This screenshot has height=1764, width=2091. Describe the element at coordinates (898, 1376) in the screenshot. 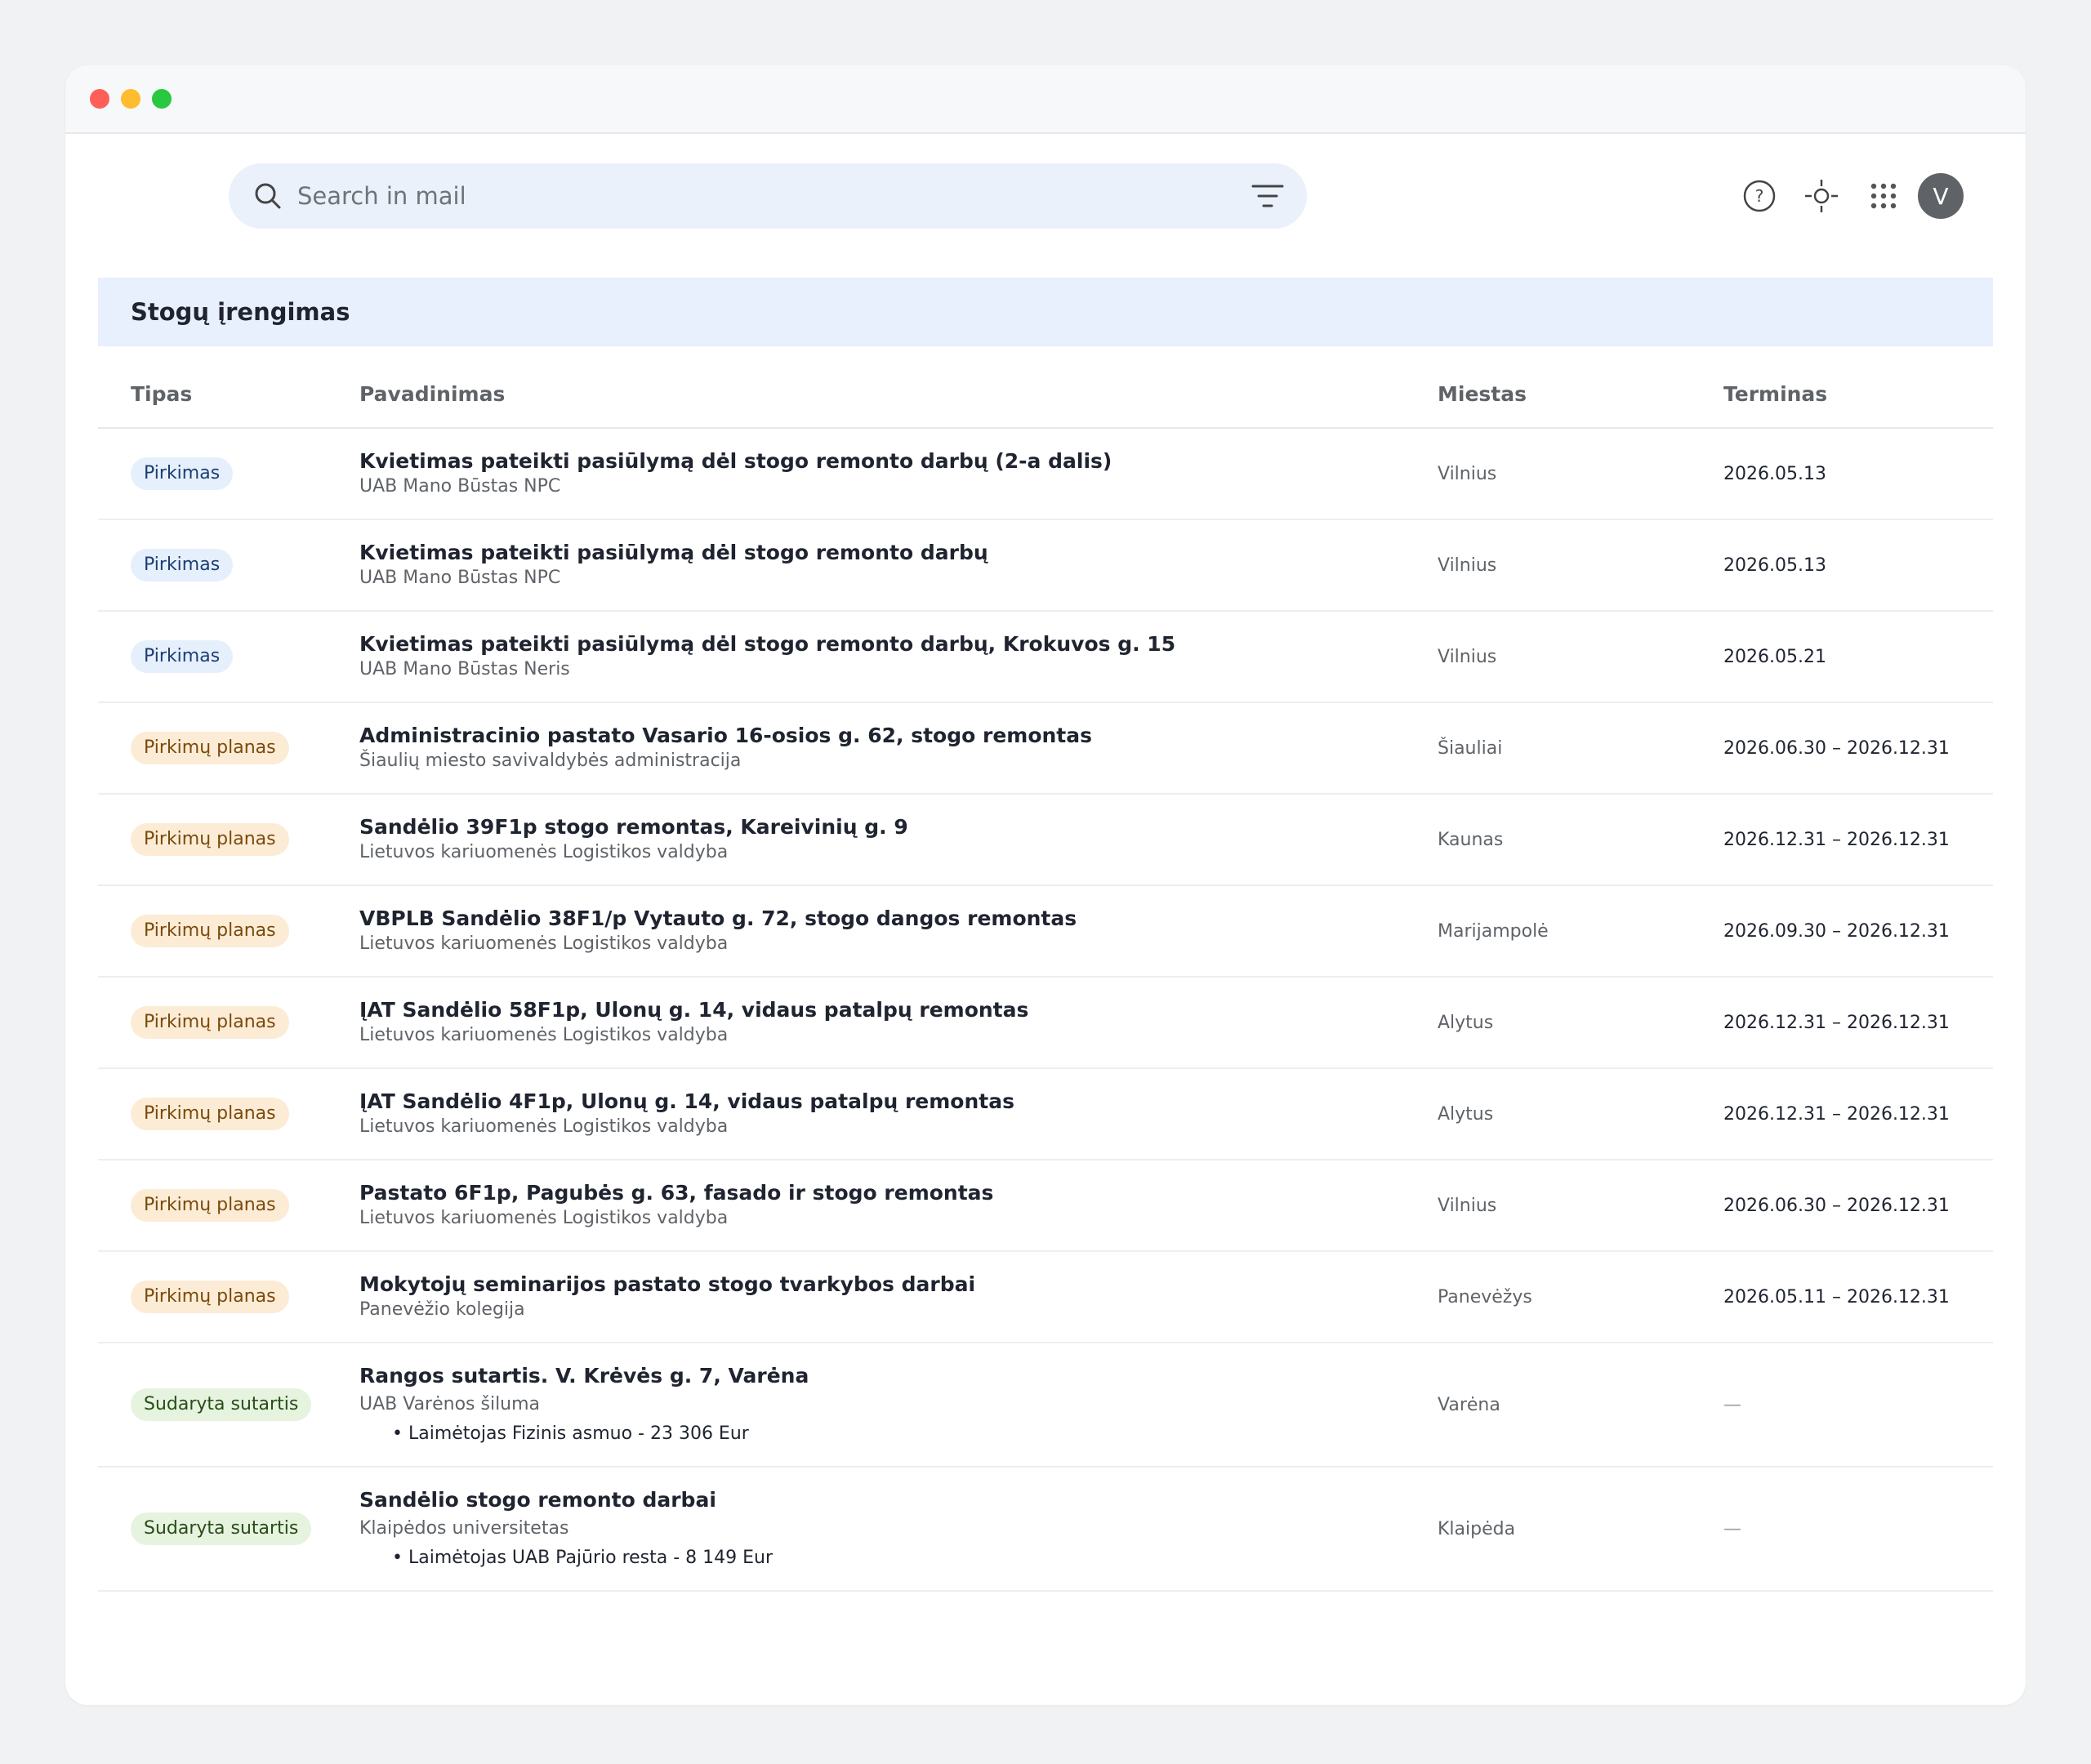

I see `item-title: Rangos sutartis. V. Krėvės g. 7, Varėna` at that location.